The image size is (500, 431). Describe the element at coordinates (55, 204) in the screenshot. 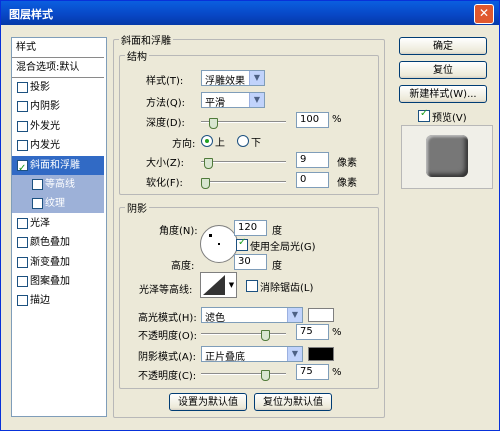

I see `style-item-label: 纹理` at that location.